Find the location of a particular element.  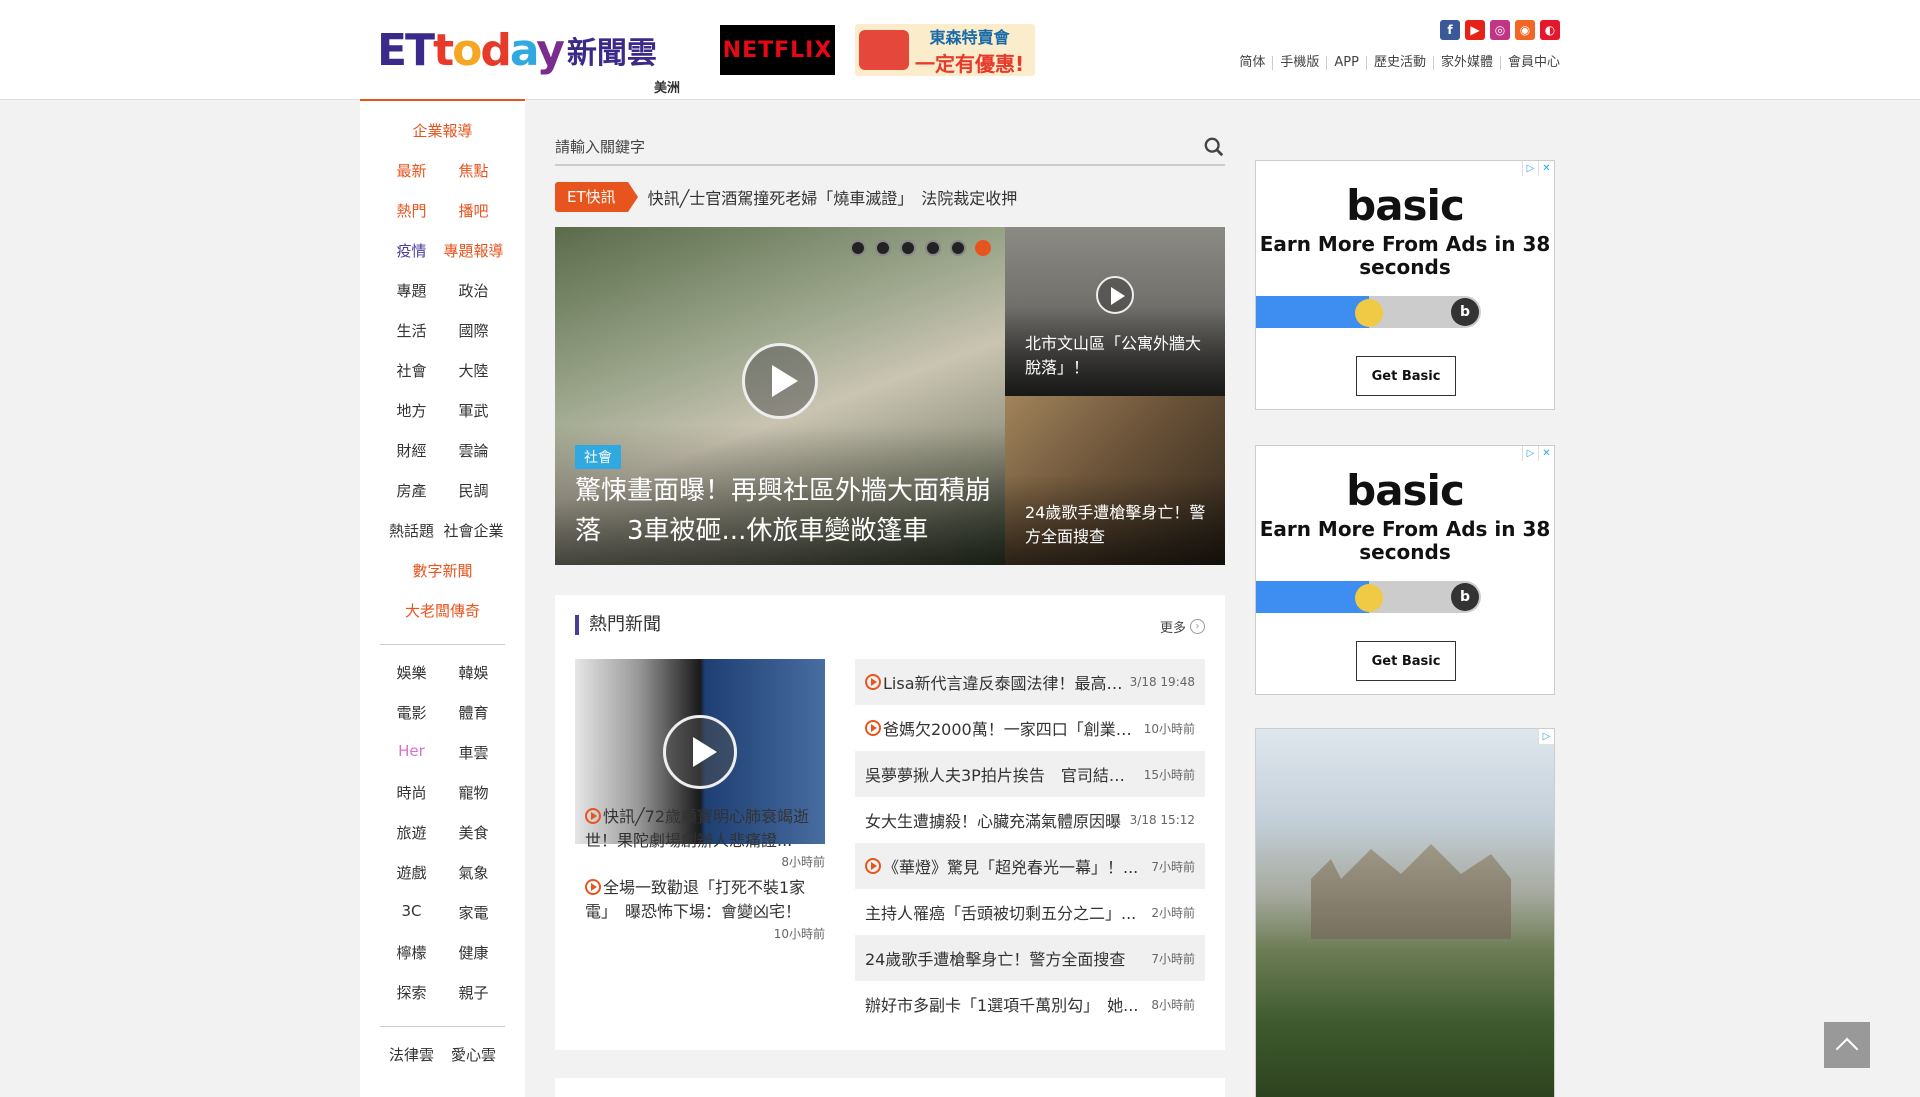

sidebar-item: 體育 is located at coordinates (474, 712).